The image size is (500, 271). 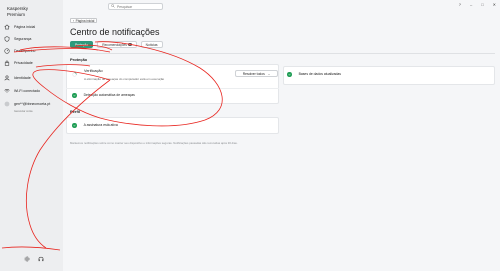 What do you see at coordinates (7, 50) in the screenshot?
I see `gauge-icon` at bounding box center [7, 50].